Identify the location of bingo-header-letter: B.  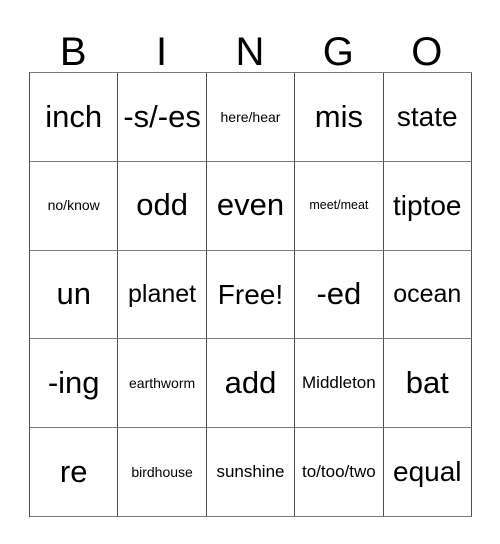
(73, 52).